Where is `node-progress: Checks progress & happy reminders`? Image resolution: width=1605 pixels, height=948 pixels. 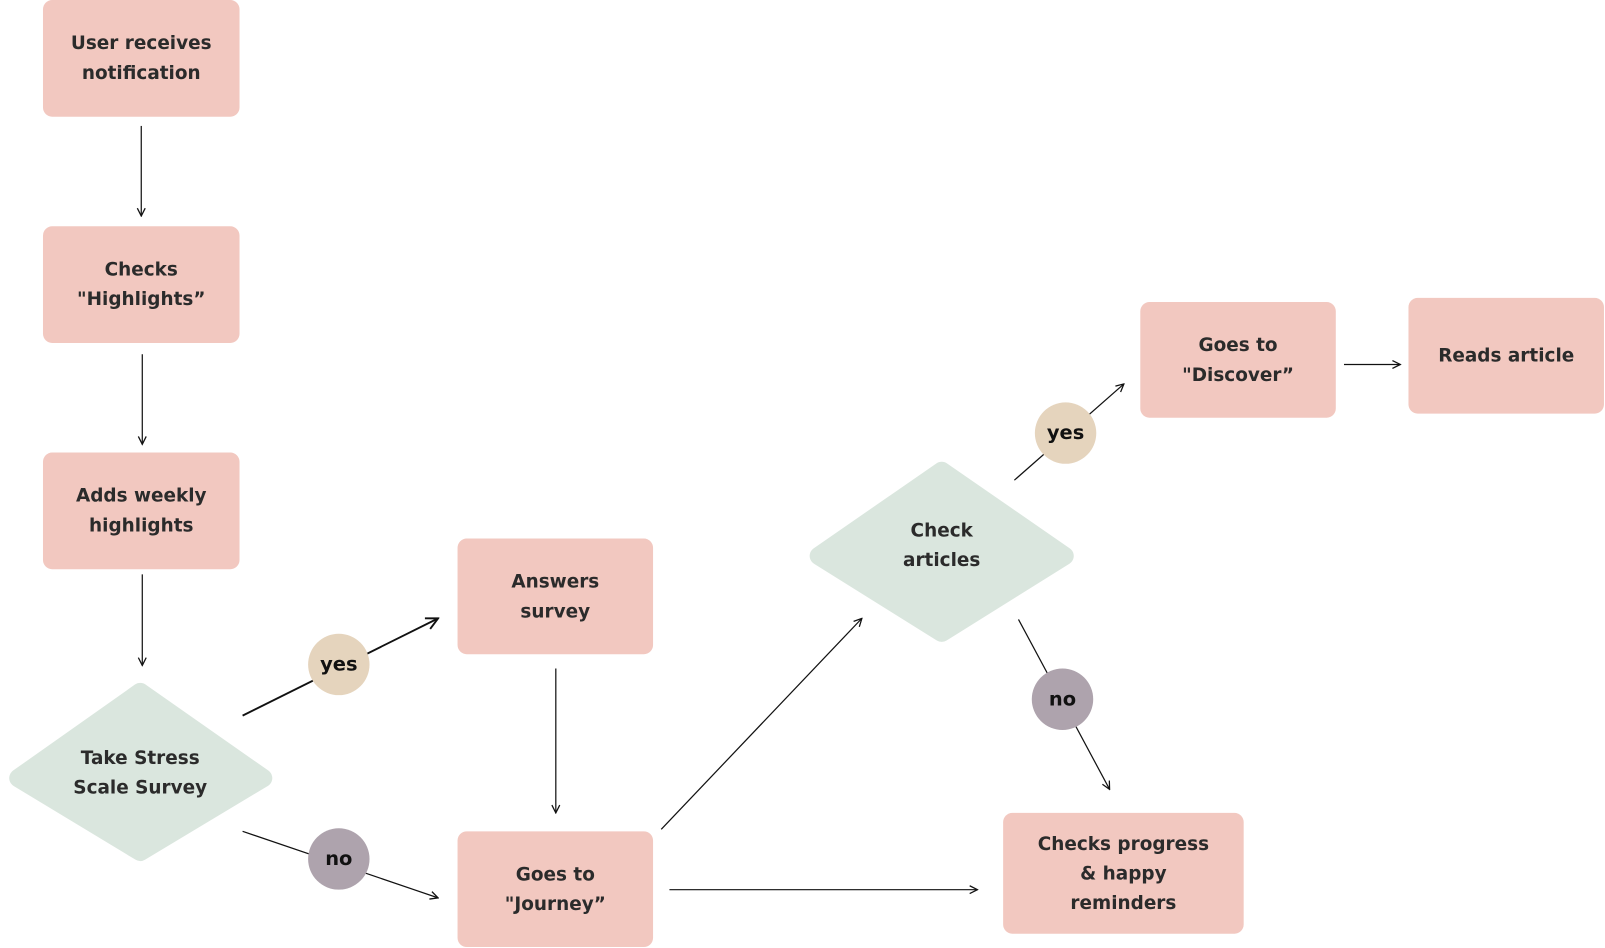 node-progress: Checks progress & happy reminders is located at coordinates (1123, 873).